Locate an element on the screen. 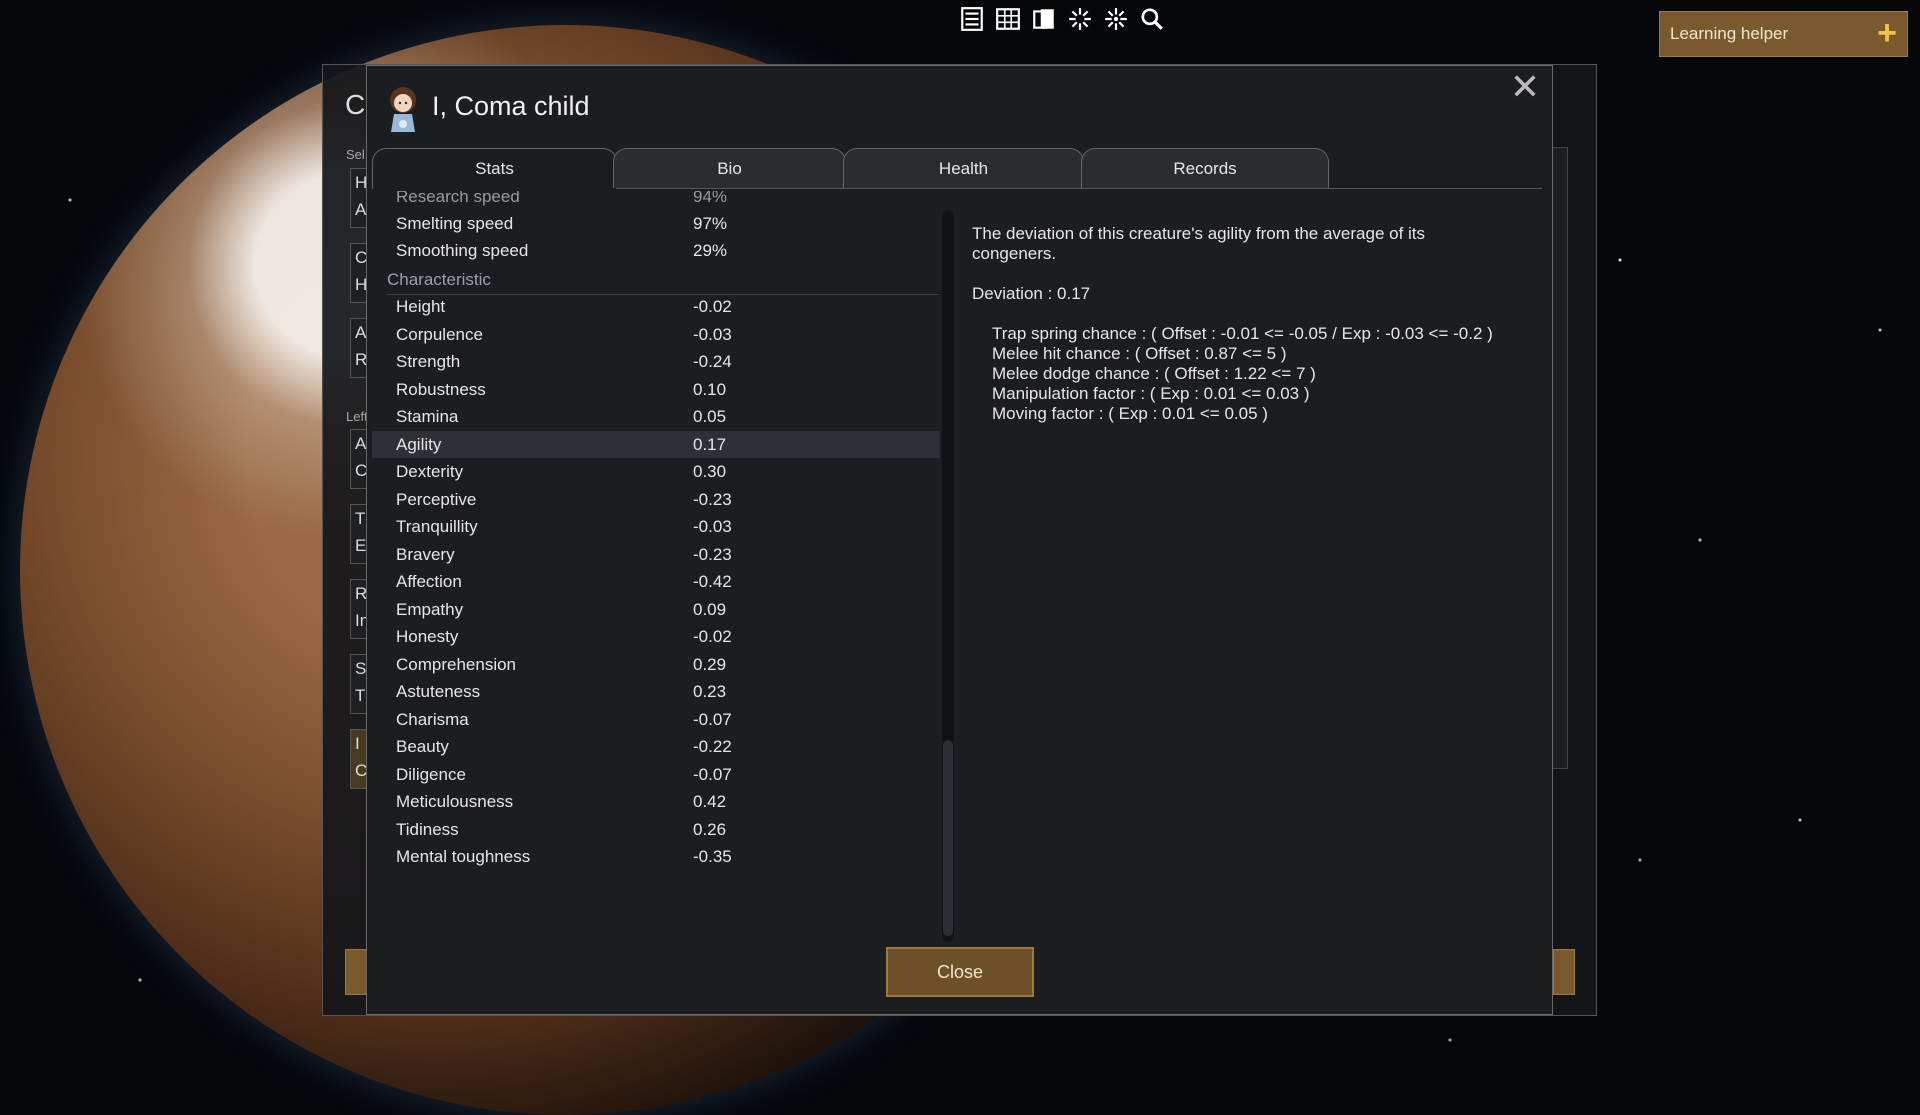 This screenshot has width=1920, height=1115. background-label-left: Left is located at coordinates (357, 416).